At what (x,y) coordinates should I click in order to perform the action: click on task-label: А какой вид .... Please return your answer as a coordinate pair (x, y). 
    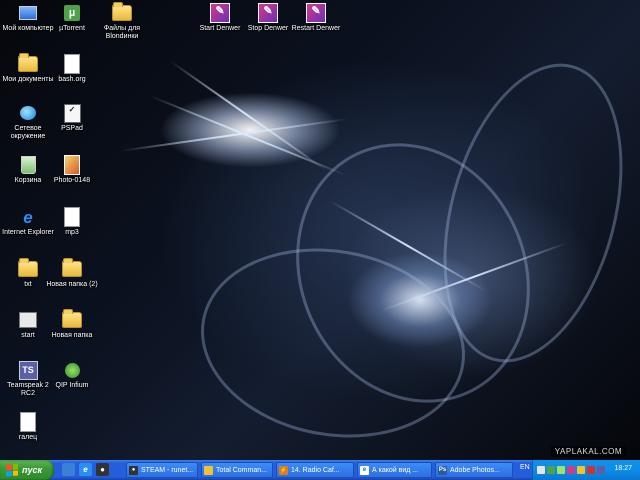
    Looking at the image, I should click on (395, 470).